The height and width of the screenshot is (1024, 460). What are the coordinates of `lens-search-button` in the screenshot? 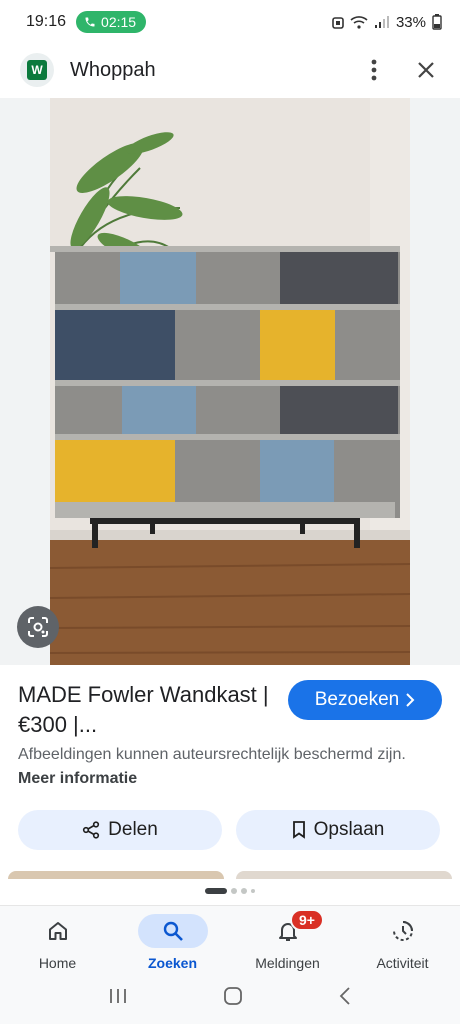 It's located at (38, 627).